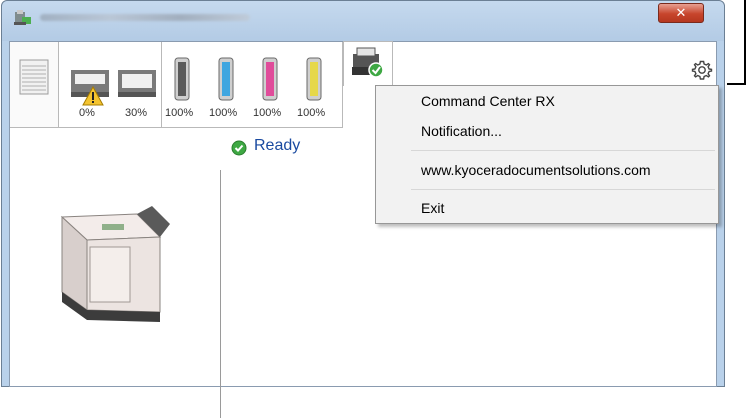 The image size is (749, 418). I want to click on toner-yellow-level: 100%, so click(311, 113).